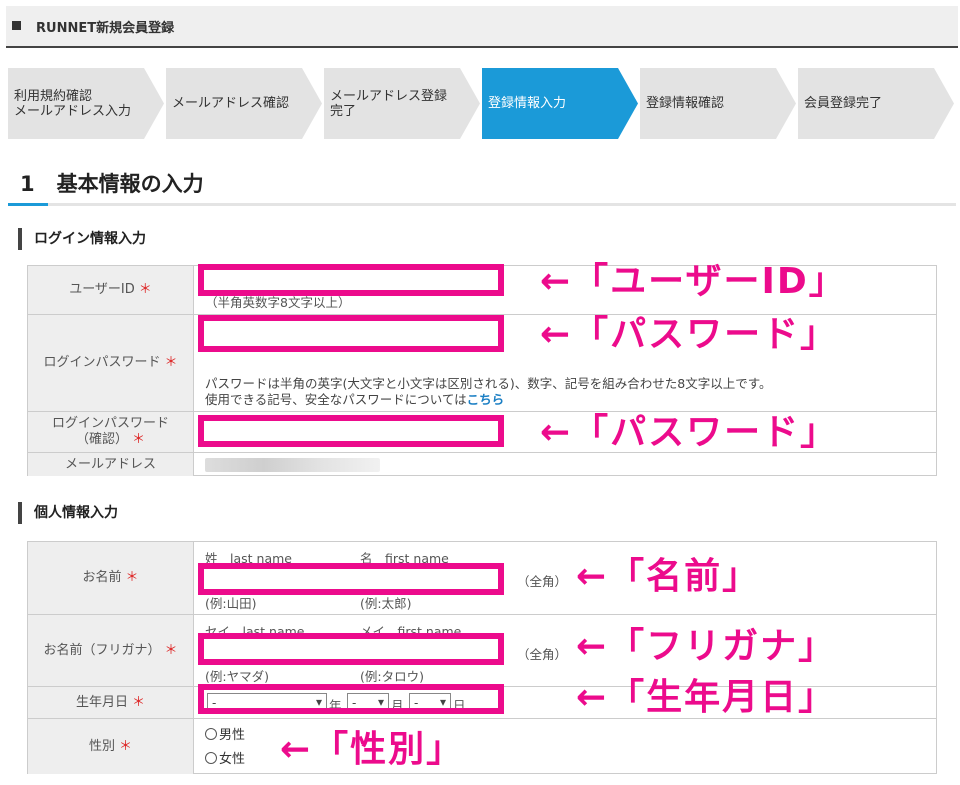 The image size is (960, 785). Describe the element at coordinates (102, 577) in the screenshot. I see `label-text: お名前` at that location.